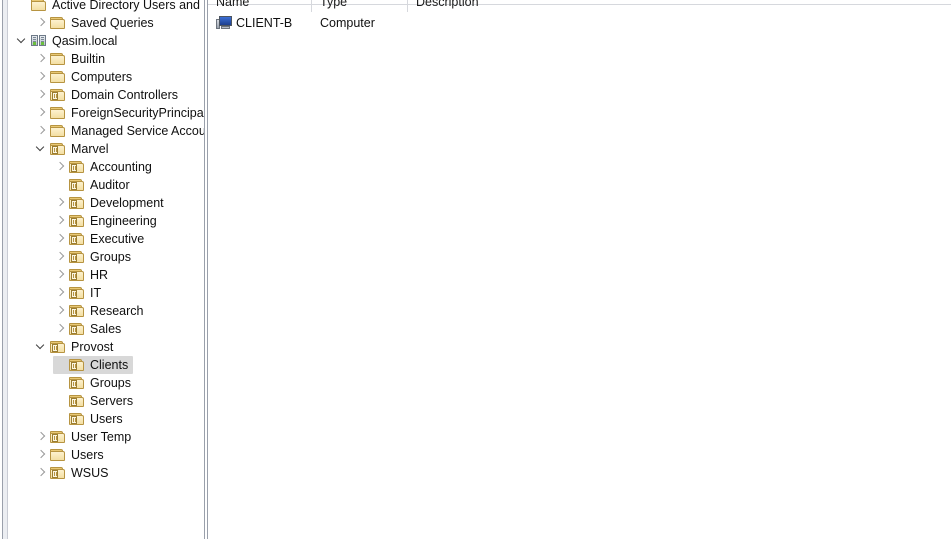  I want to click on tree-node-hitbox: Domain Controllers, so click(108, 95).